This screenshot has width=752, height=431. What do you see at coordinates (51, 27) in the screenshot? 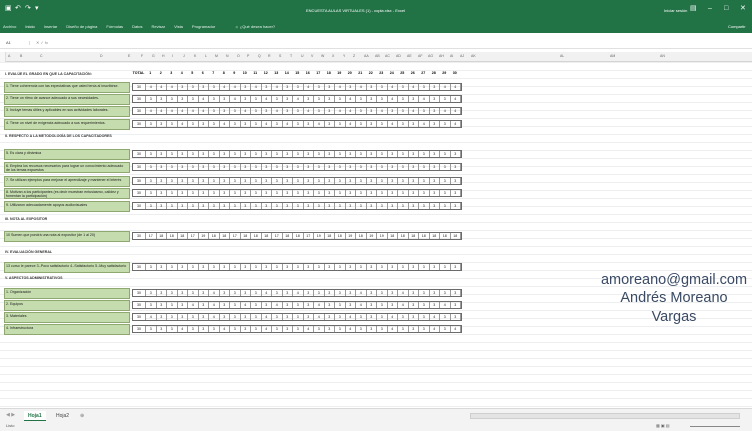
I see `ribbon-tab-2: Insertar` at bounding box center [51, 27].